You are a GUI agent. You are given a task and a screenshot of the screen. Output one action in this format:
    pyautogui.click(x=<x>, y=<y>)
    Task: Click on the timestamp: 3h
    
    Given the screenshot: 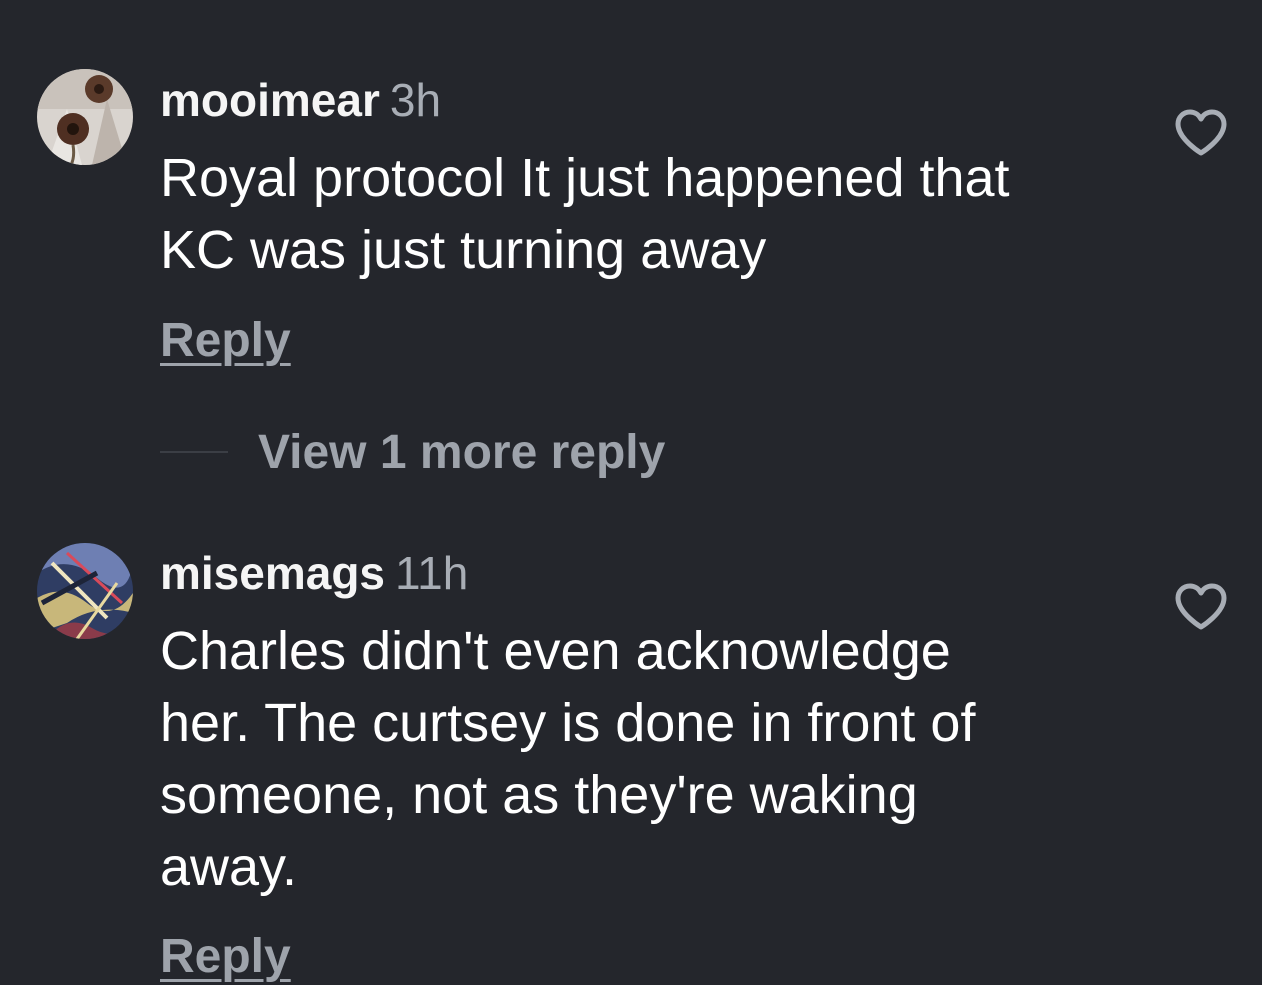 What is the action you would take?
    pyautogui.click(x=415, y=100)
    